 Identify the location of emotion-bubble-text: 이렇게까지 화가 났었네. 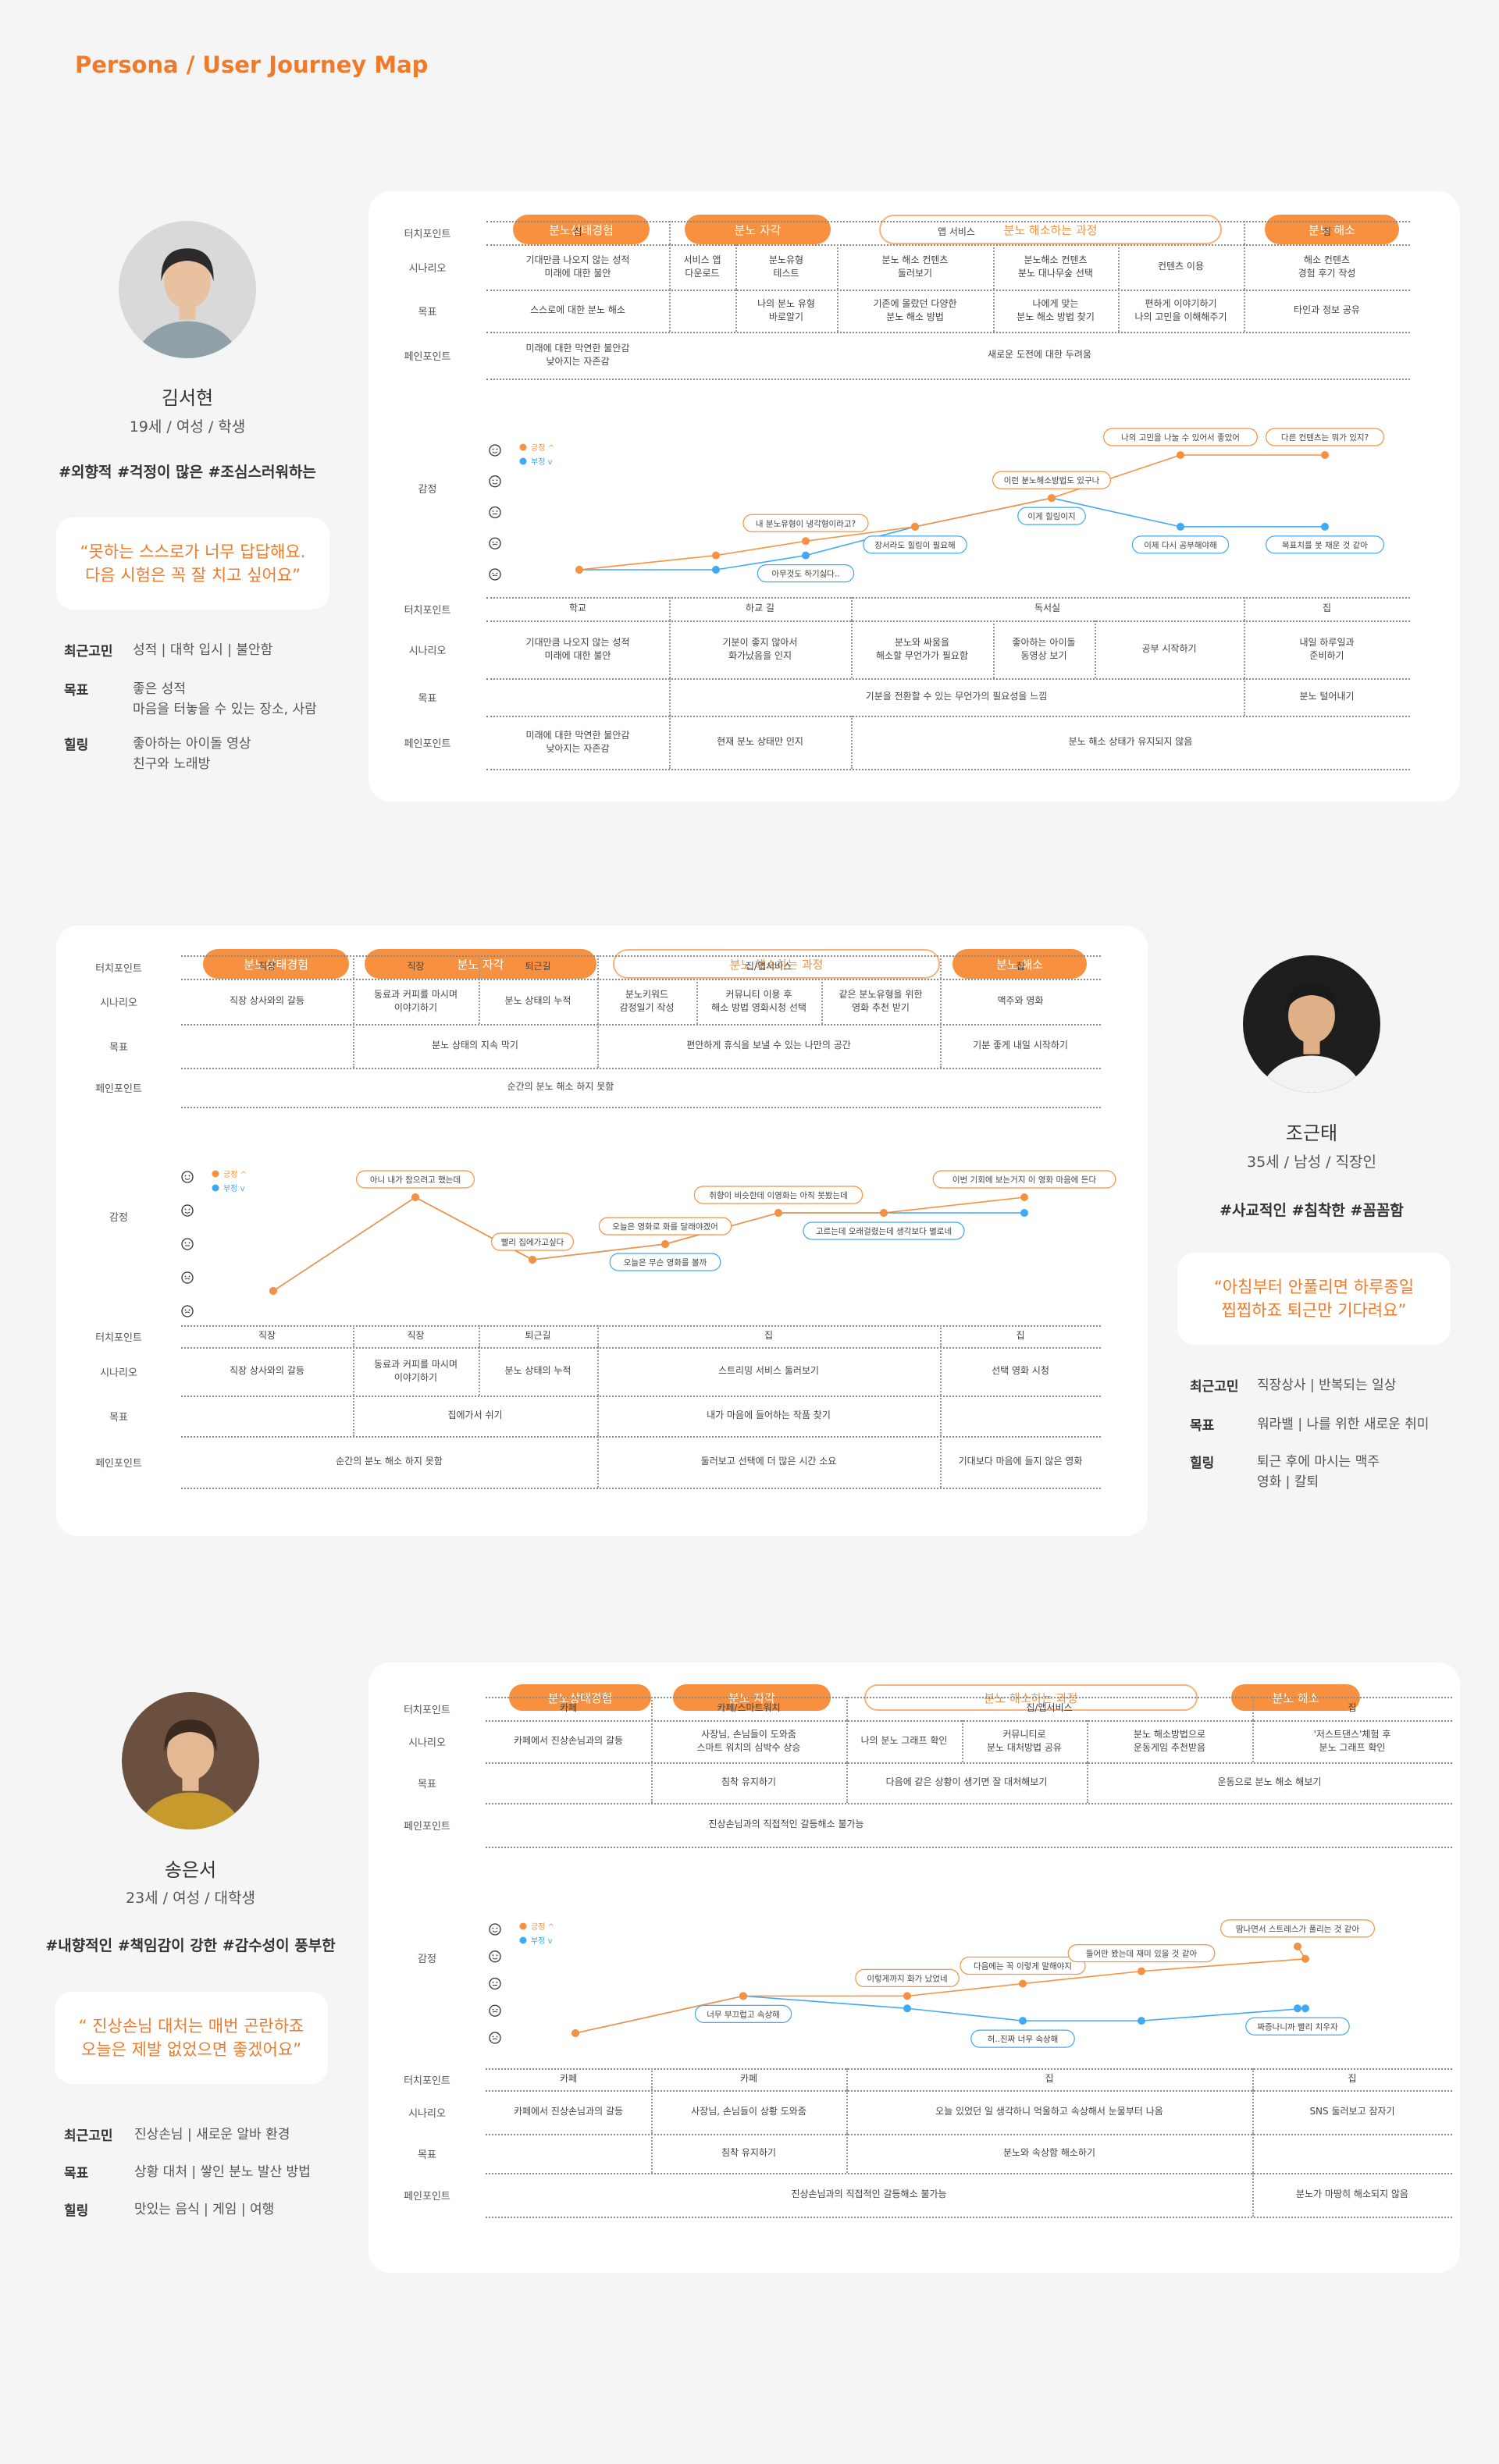
(907, 1978).